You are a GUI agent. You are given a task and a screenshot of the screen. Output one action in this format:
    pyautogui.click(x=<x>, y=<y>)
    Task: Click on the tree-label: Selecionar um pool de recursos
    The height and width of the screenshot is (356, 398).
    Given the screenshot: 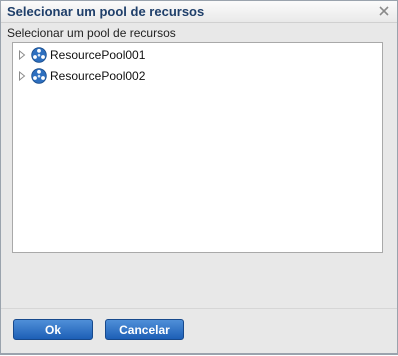 What is the action you would take?
    pyautogui.click(x=91, y=33)
    